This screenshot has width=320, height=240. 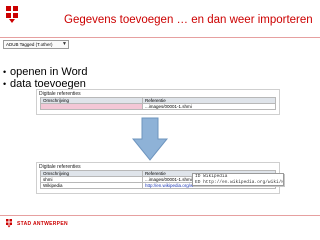 I want to click on reference-cell: ...images/00001-1.shmi, so click(x=209, y=106).